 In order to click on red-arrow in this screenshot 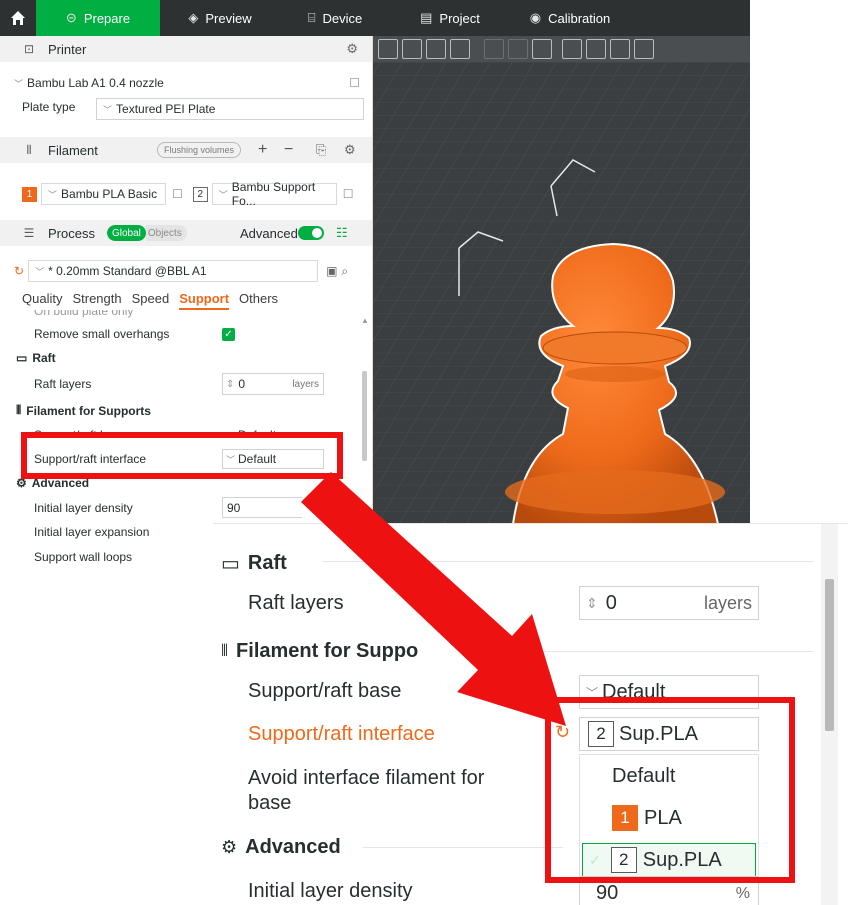, I will do `click(433, 599)`.